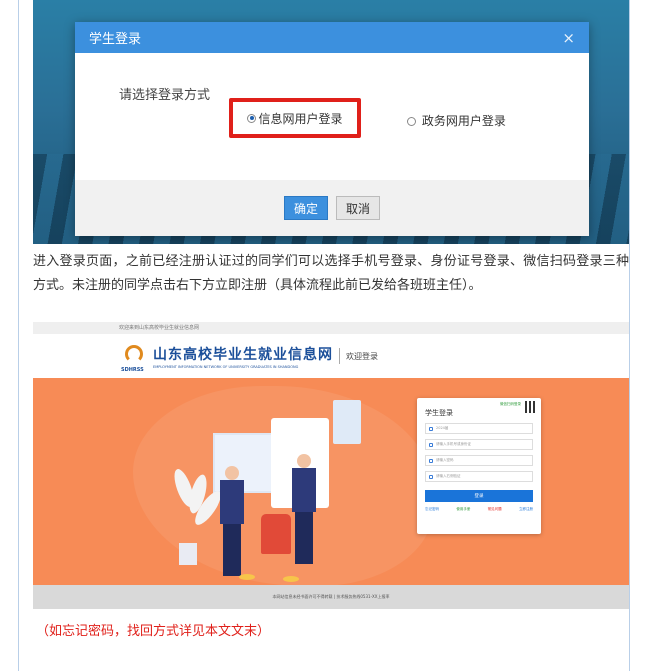  I want to click on option-gov-net-label: 政务网用户登录, so click(463, 121).